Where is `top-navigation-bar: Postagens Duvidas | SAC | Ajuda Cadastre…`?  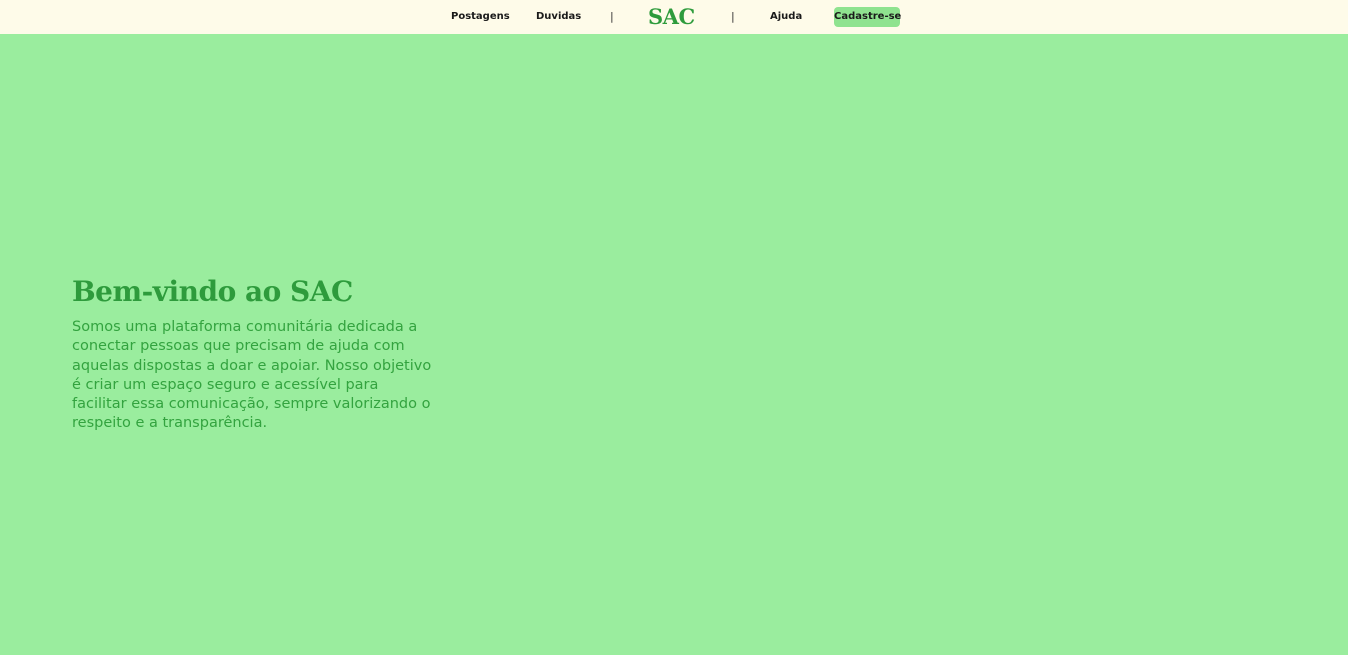 top-navigation-bar: Postagens Duvidas | SAC | Ajuda Cadastre… is located at coordinates (674, 17).